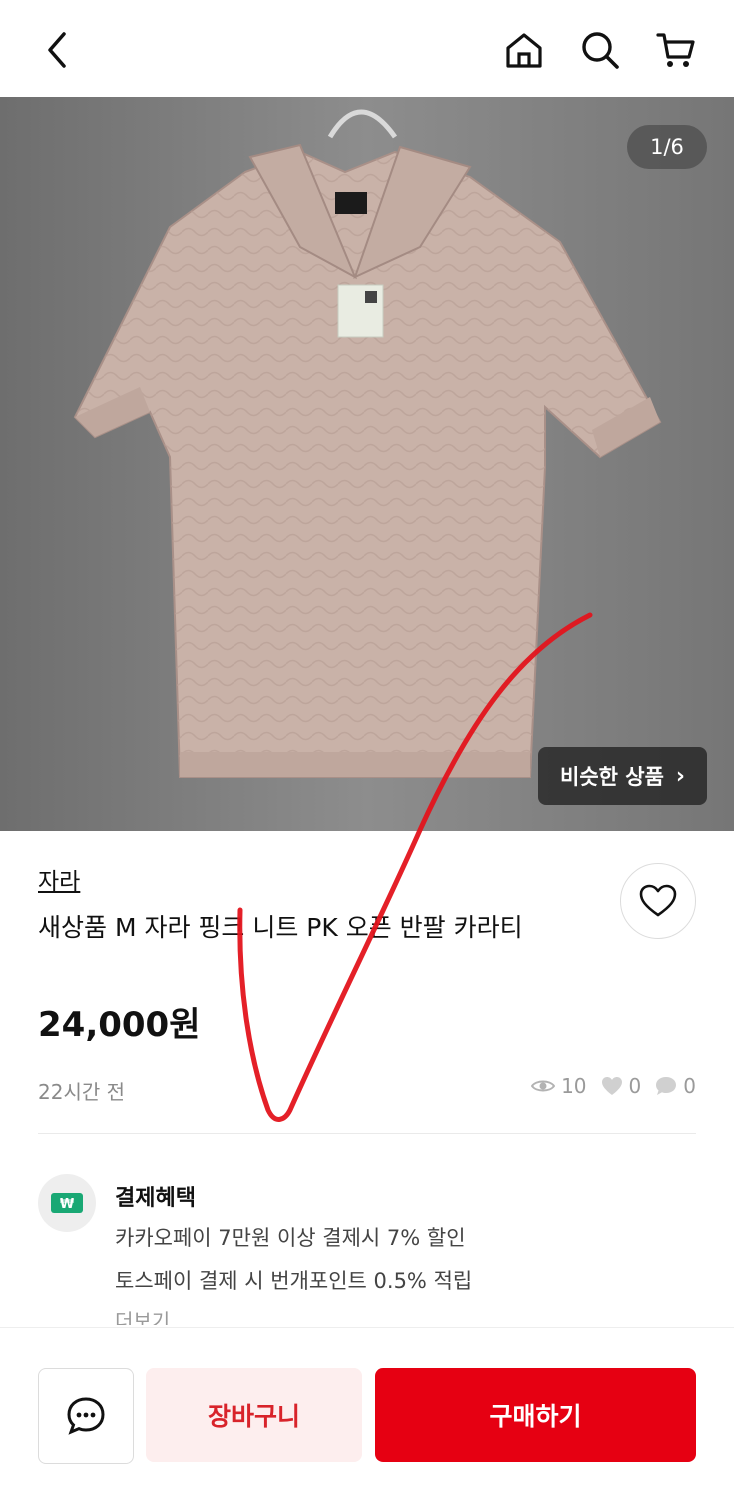  I want to click on chats-stat: 0, so click(675, 1086).